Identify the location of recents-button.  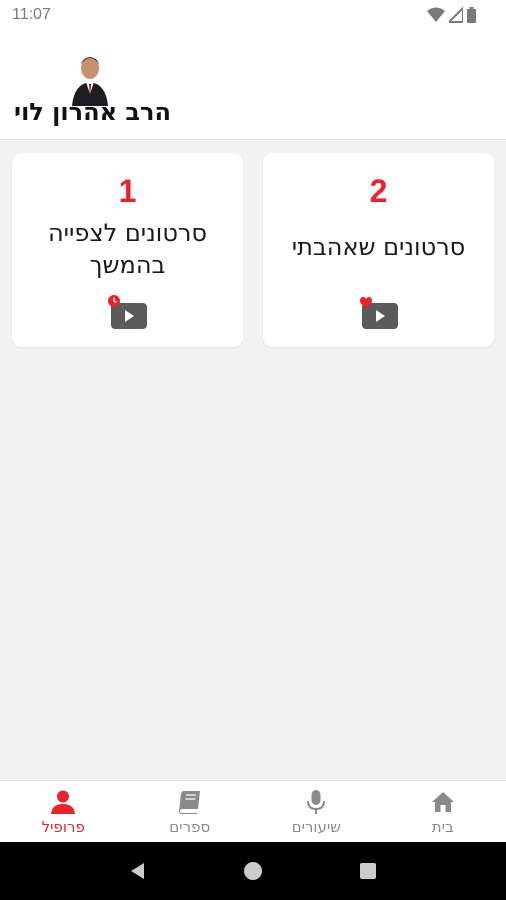
(368, 871).